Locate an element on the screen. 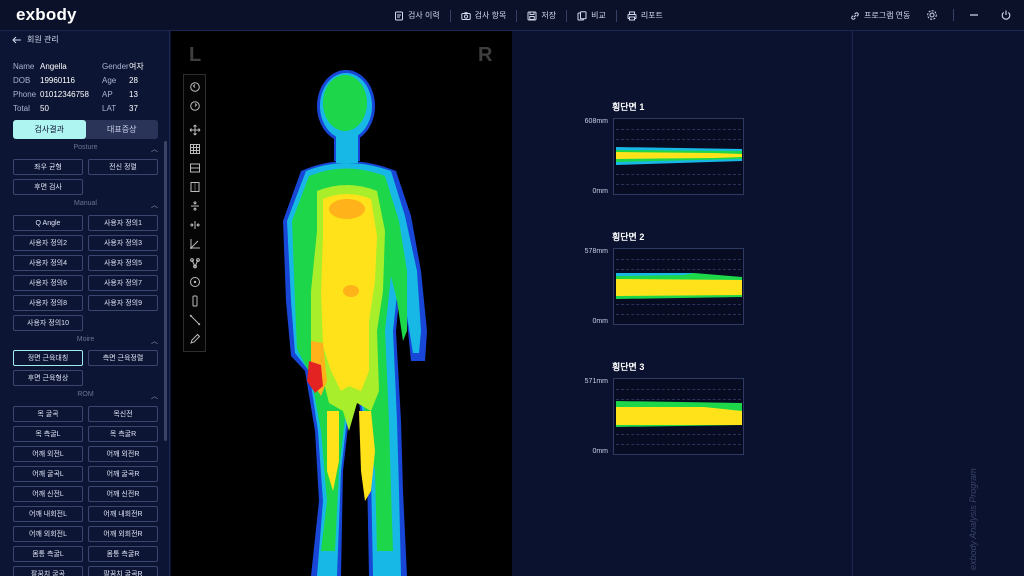 This screenshot has width=1024, height=576. window-divider is located at coordinates (953, 15).